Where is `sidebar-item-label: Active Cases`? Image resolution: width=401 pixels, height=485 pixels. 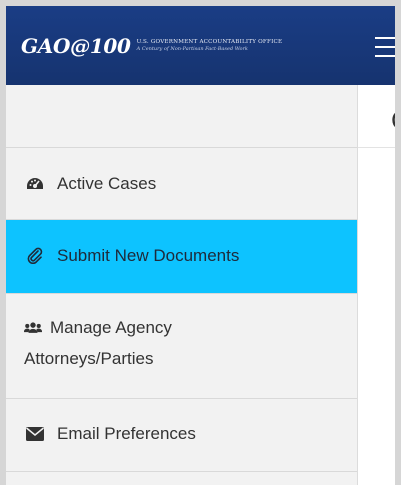 sidebar-item-label: Active Cases is located at coordinates (107, 183).